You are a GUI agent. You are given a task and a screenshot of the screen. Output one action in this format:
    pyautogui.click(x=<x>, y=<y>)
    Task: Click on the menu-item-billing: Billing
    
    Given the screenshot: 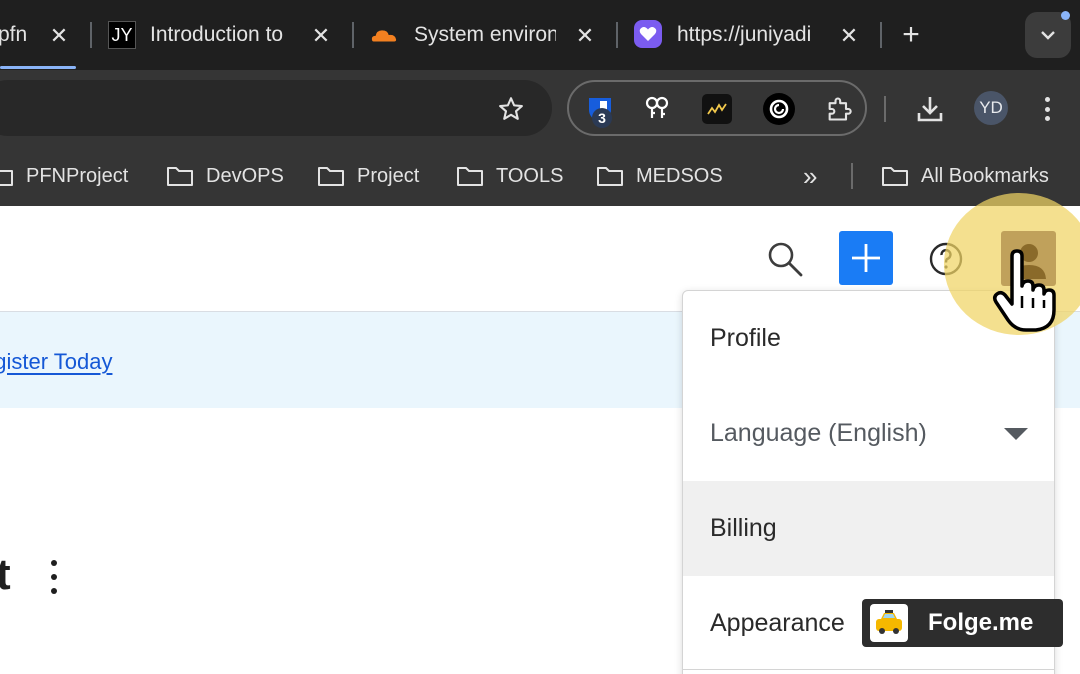 What is the action you would take?
    pyautogui.click(x=868, y=528)
    